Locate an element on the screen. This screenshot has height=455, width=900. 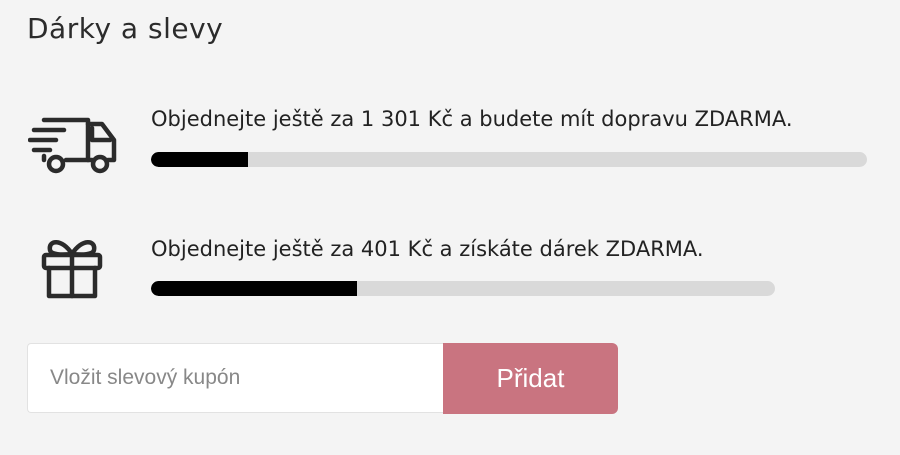
coupon-form: Přidat is located at coordinates (322, 379).